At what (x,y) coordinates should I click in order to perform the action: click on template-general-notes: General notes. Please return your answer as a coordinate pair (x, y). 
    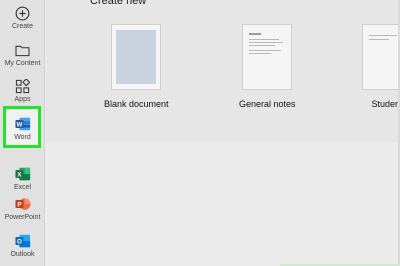
    Looking at the image, I should click on (267, 66).